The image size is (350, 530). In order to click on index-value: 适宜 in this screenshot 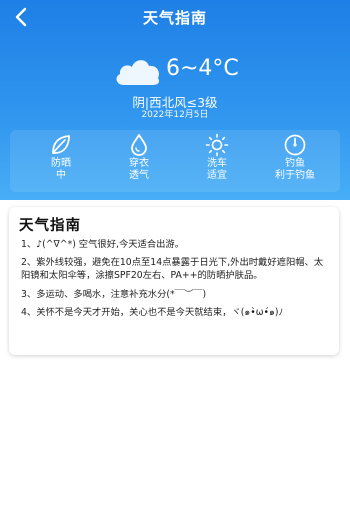, I will do `click(217, 175)`.